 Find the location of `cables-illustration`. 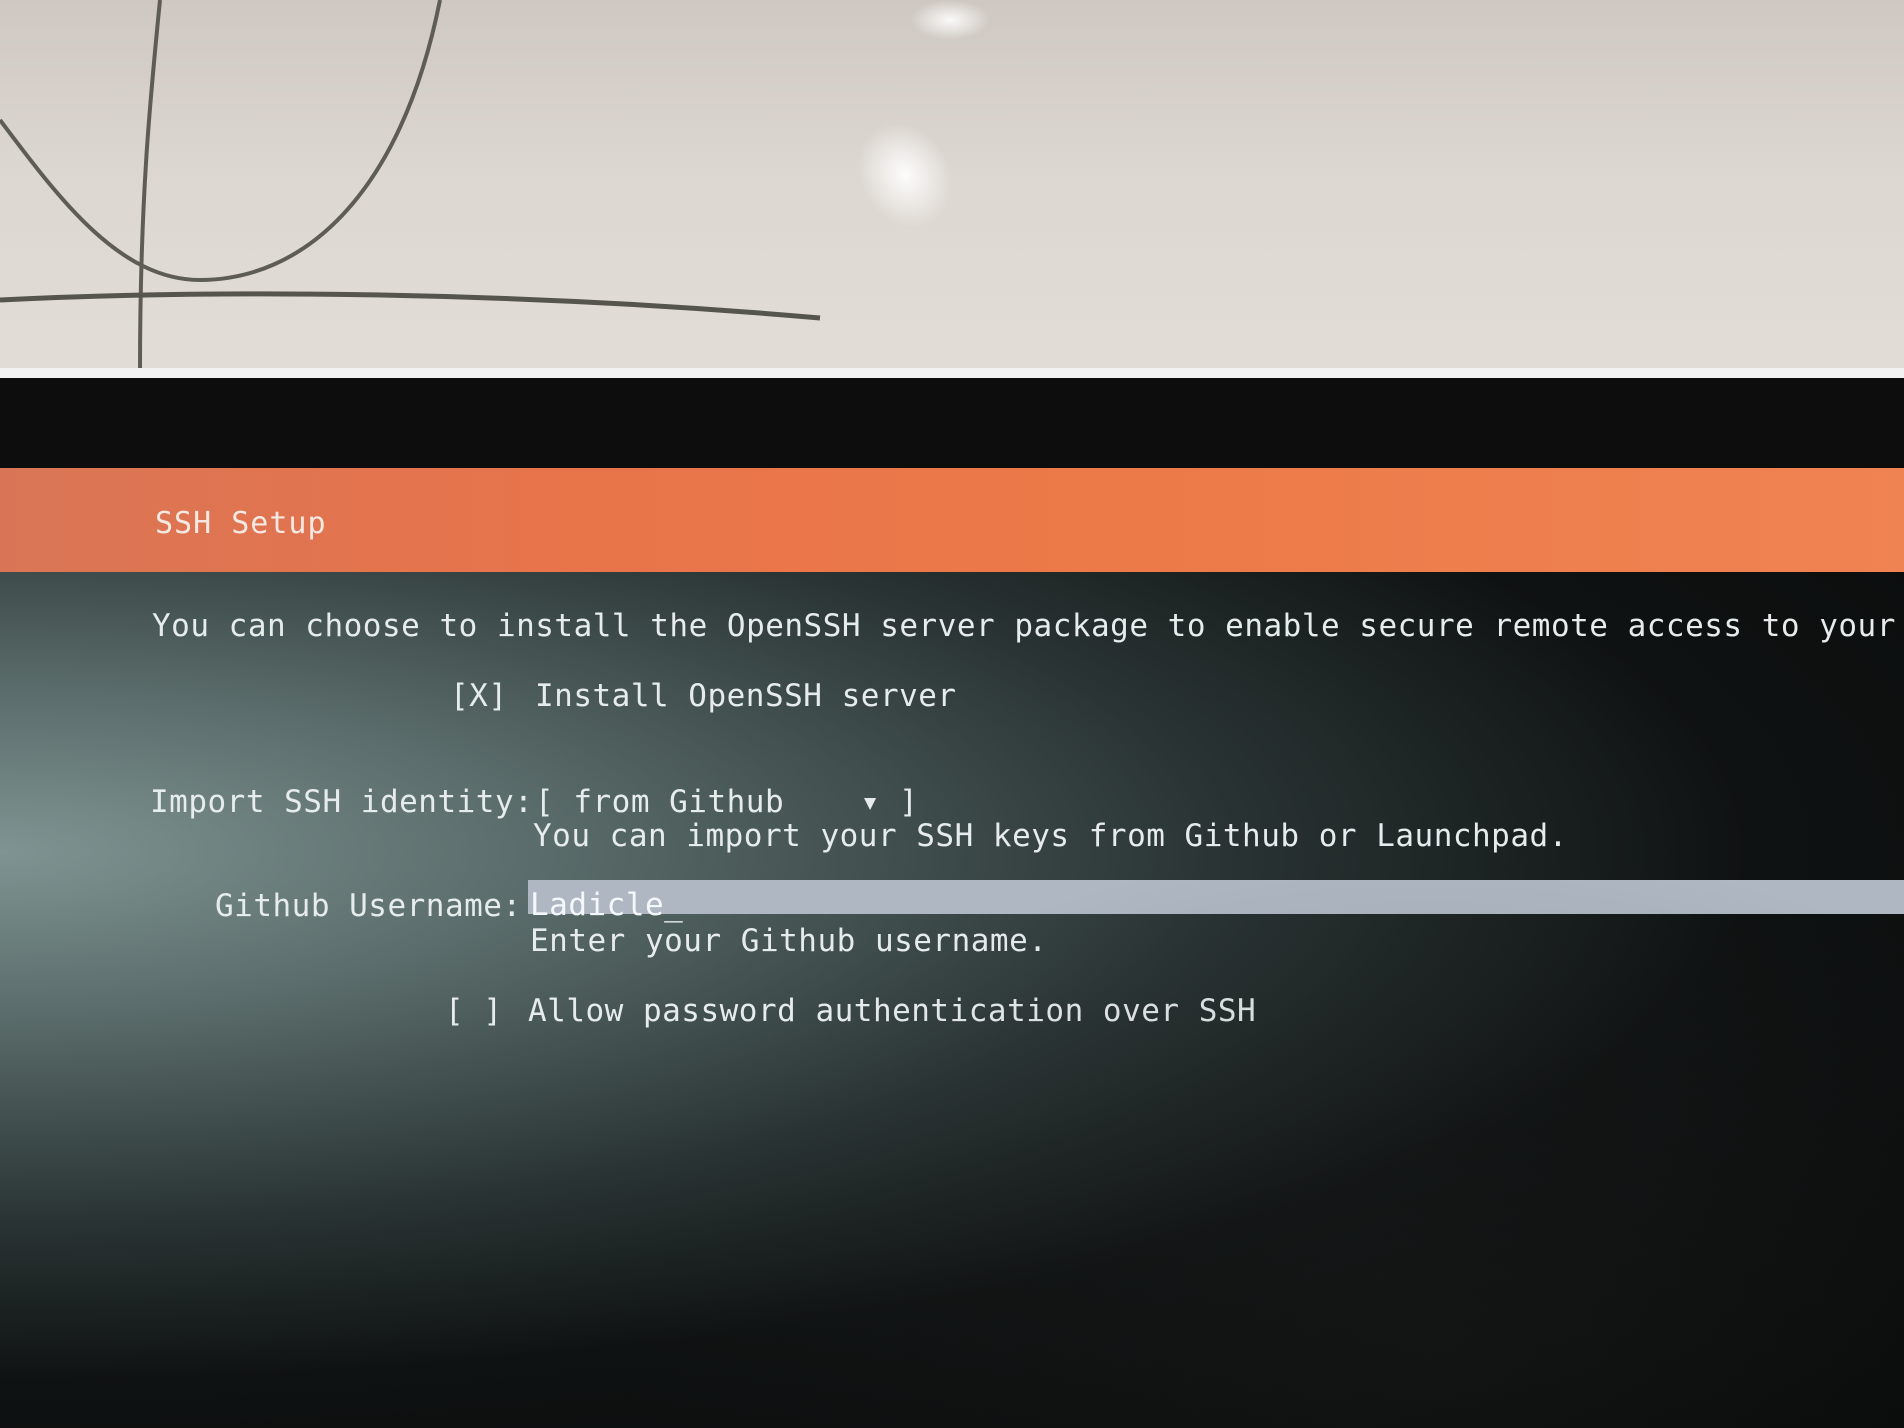

cables-illustration is located at coordinates (410, 185).